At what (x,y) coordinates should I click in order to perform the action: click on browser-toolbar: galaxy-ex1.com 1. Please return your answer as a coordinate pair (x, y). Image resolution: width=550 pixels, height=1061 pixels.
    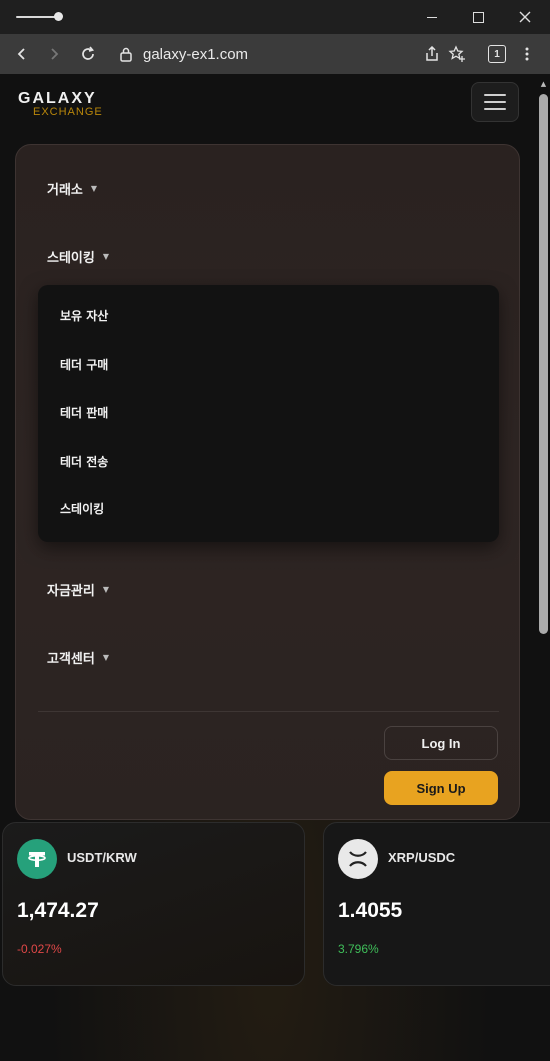
    Looking at the image, I should click on (275, 54).